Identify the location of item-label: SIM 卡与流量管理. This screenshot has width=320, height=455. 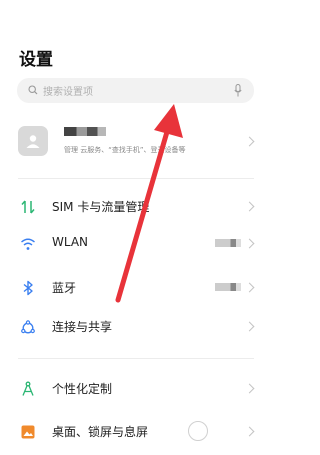
(101, 207).